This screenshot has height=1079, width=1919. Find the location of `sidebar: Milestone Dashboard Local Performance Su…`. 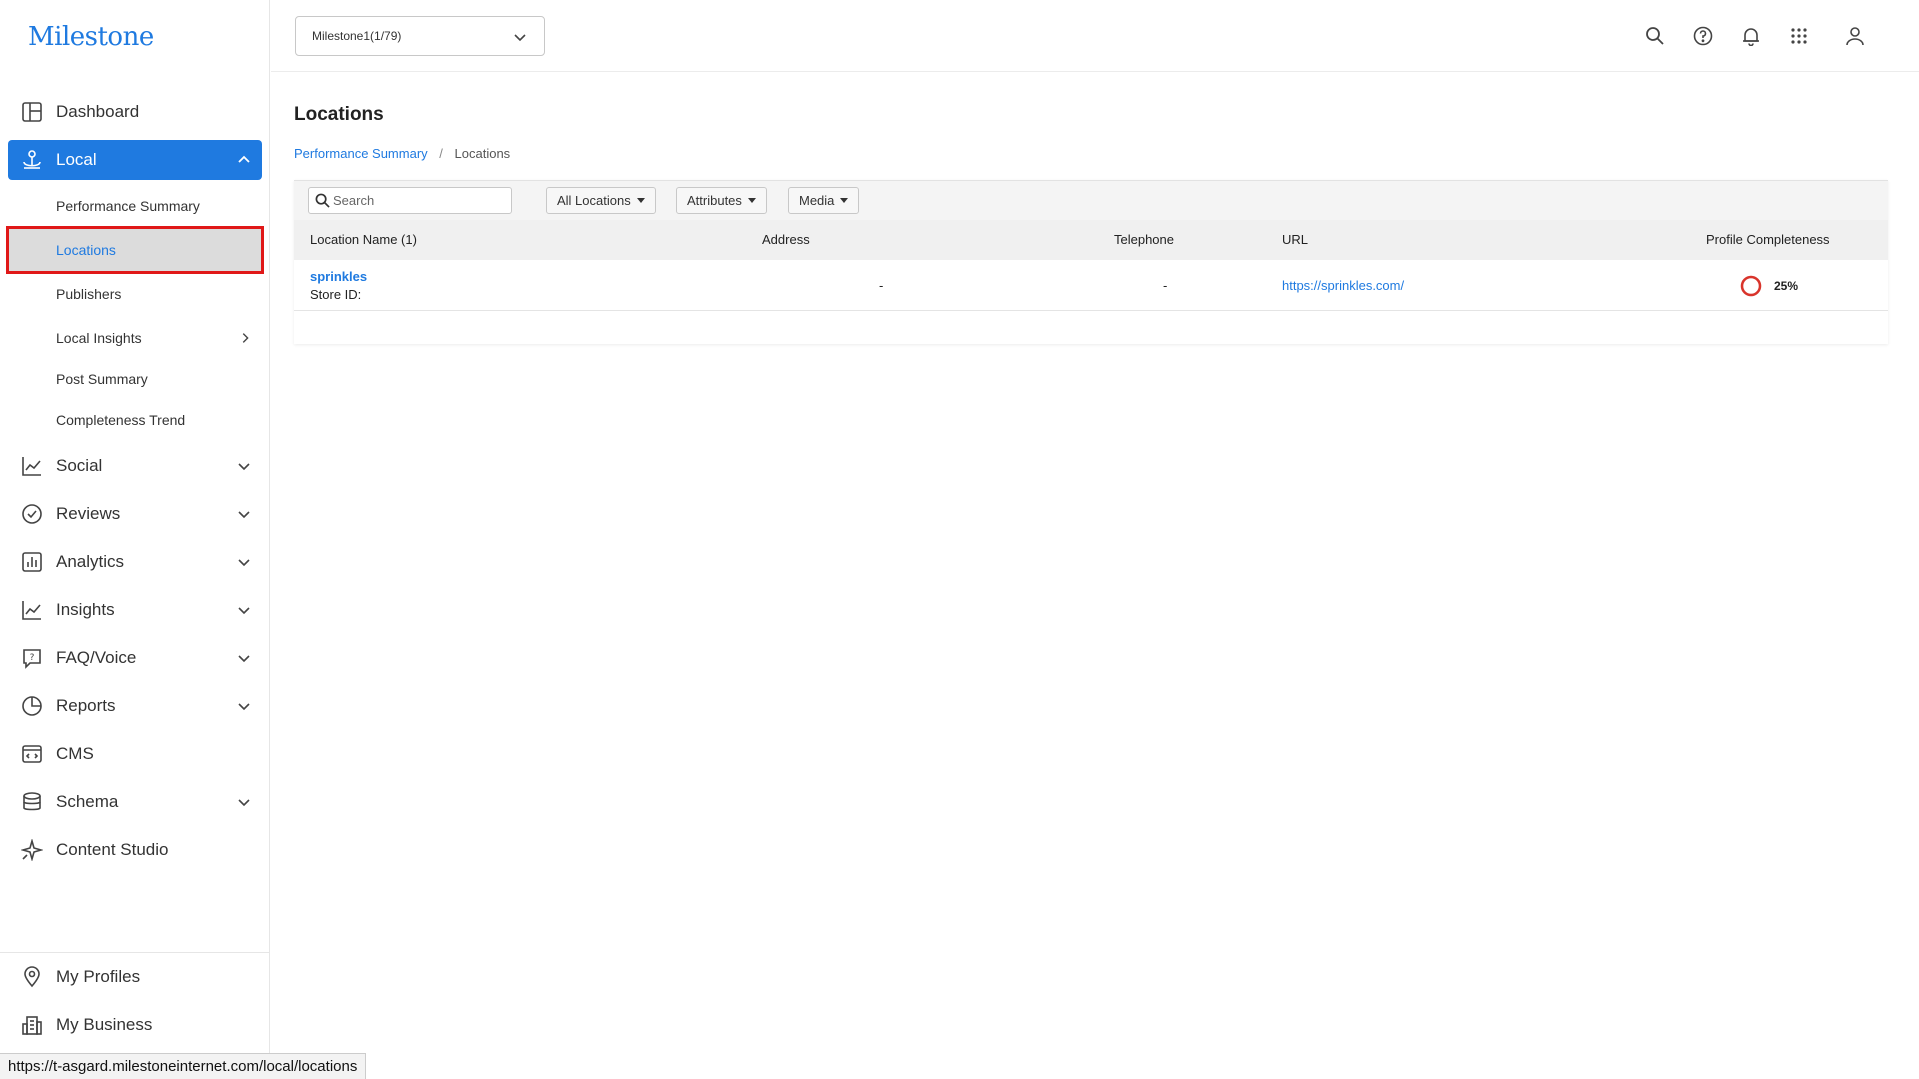

sidebar: Milestone Dashboard Local Performance Su… is located at coordinates (135, 539).